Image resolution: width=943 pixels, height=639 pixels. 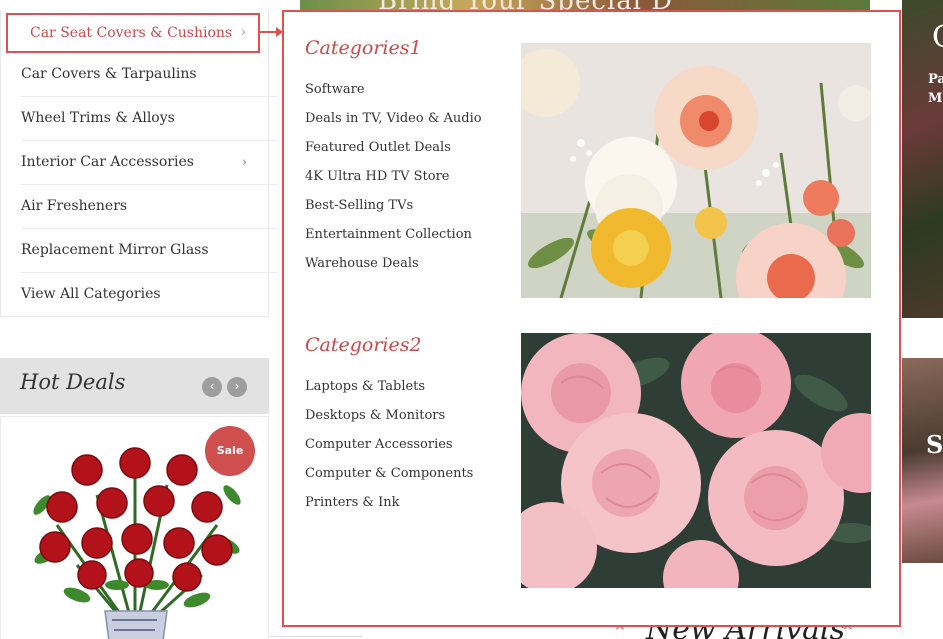 What do you see at coordinates (934, 444) in the screenshot?
I see `side-banner-bottom-text: SI` at bounding box center [934, 444].